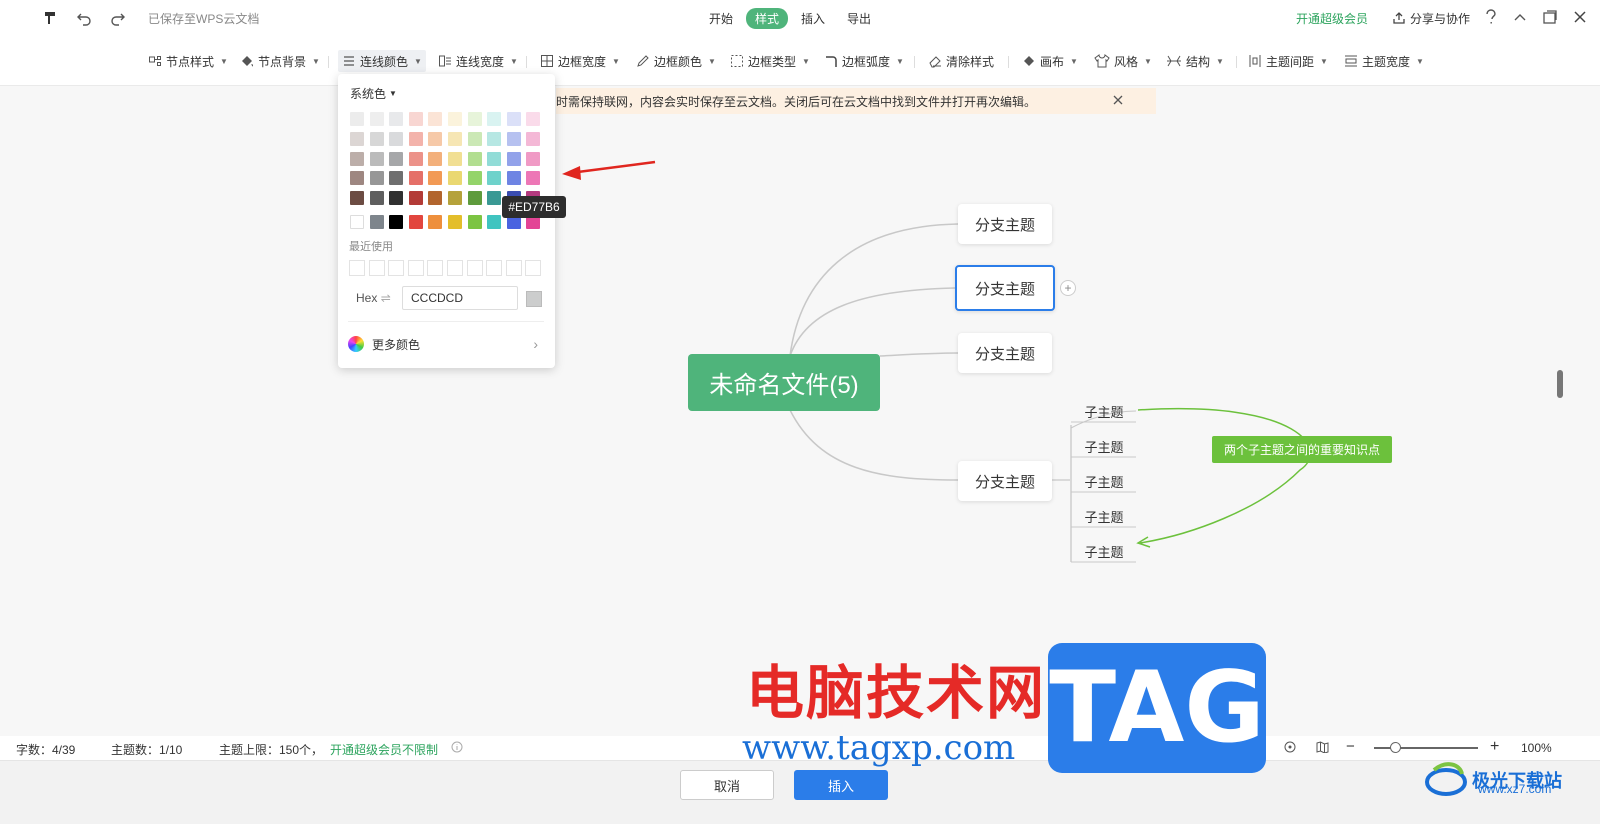 This screenshot has width=1600, height=824. I want to click on insert-button: 插入, so click(841, 785).